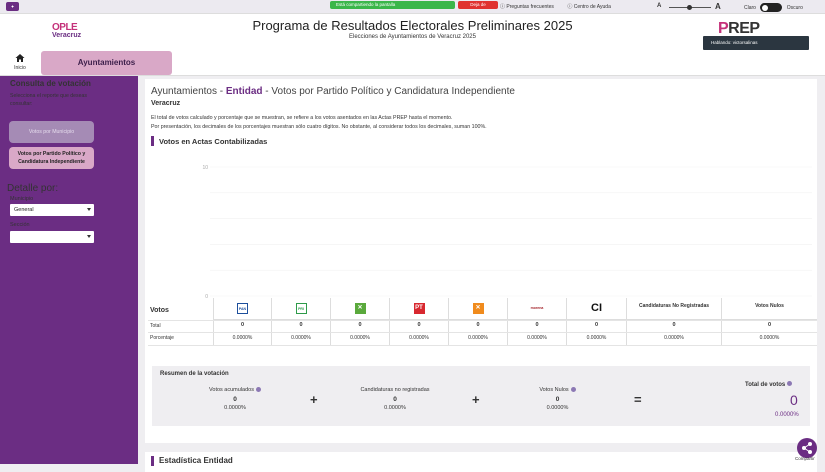 This screenshot has height=472, width=825. What do you see at coordinates (51, 132) in the screenshot?
I see `votos-por-municipio-button: Votos por Municipio` at bounding box center [51, 132].